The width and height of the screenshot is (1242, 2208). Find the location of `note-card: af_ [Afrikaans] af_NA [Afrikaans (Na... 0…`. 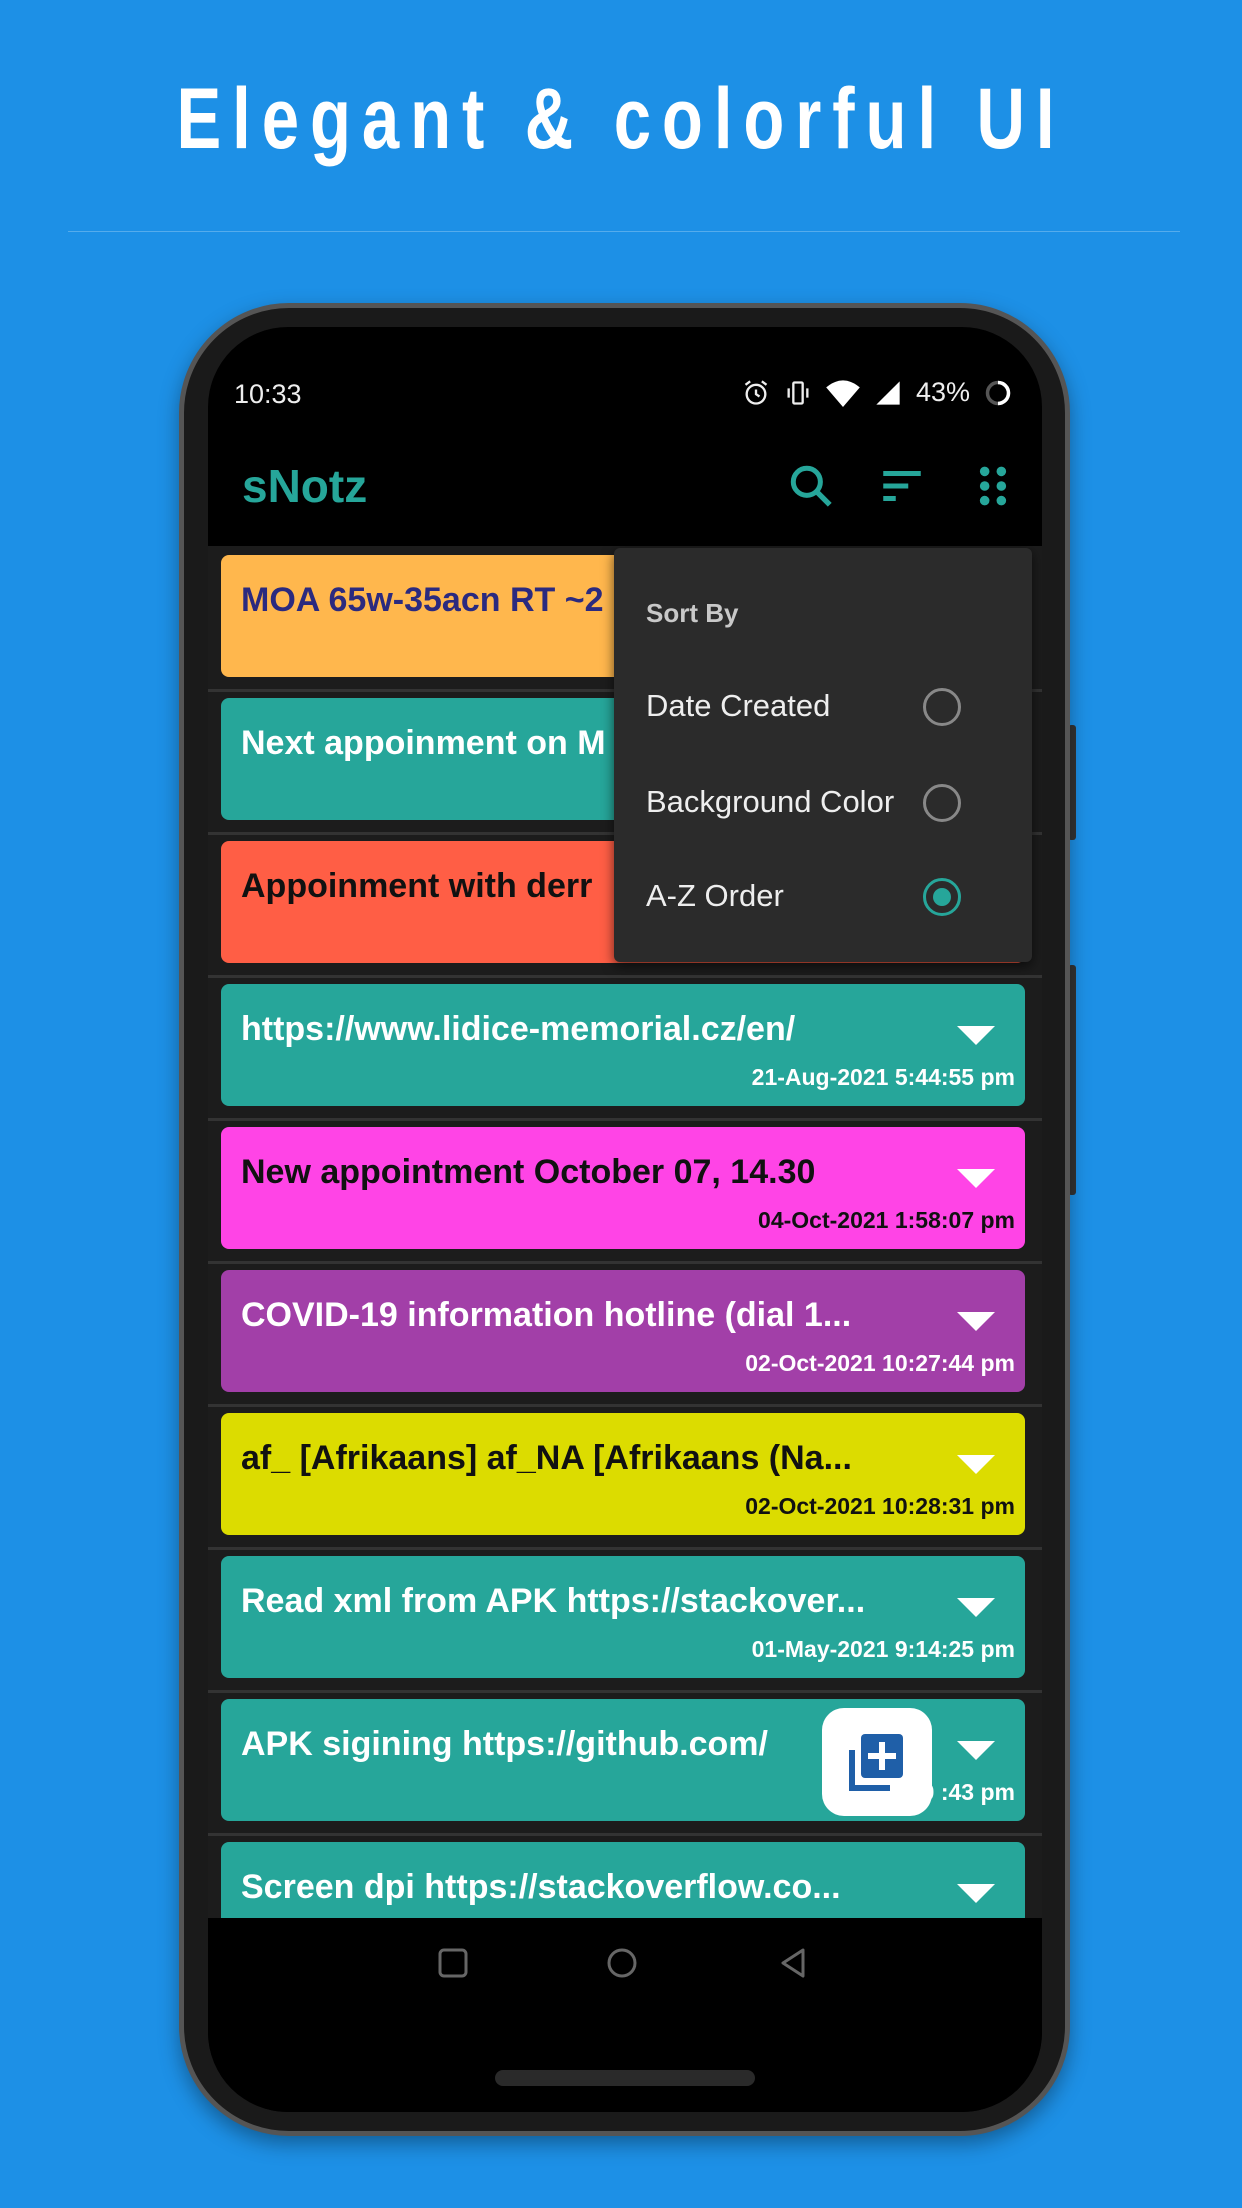

note-card: af_ [Afrikaans] af_NA [Afrikaans (Na... 0… is located at coordinates (623, 1474).